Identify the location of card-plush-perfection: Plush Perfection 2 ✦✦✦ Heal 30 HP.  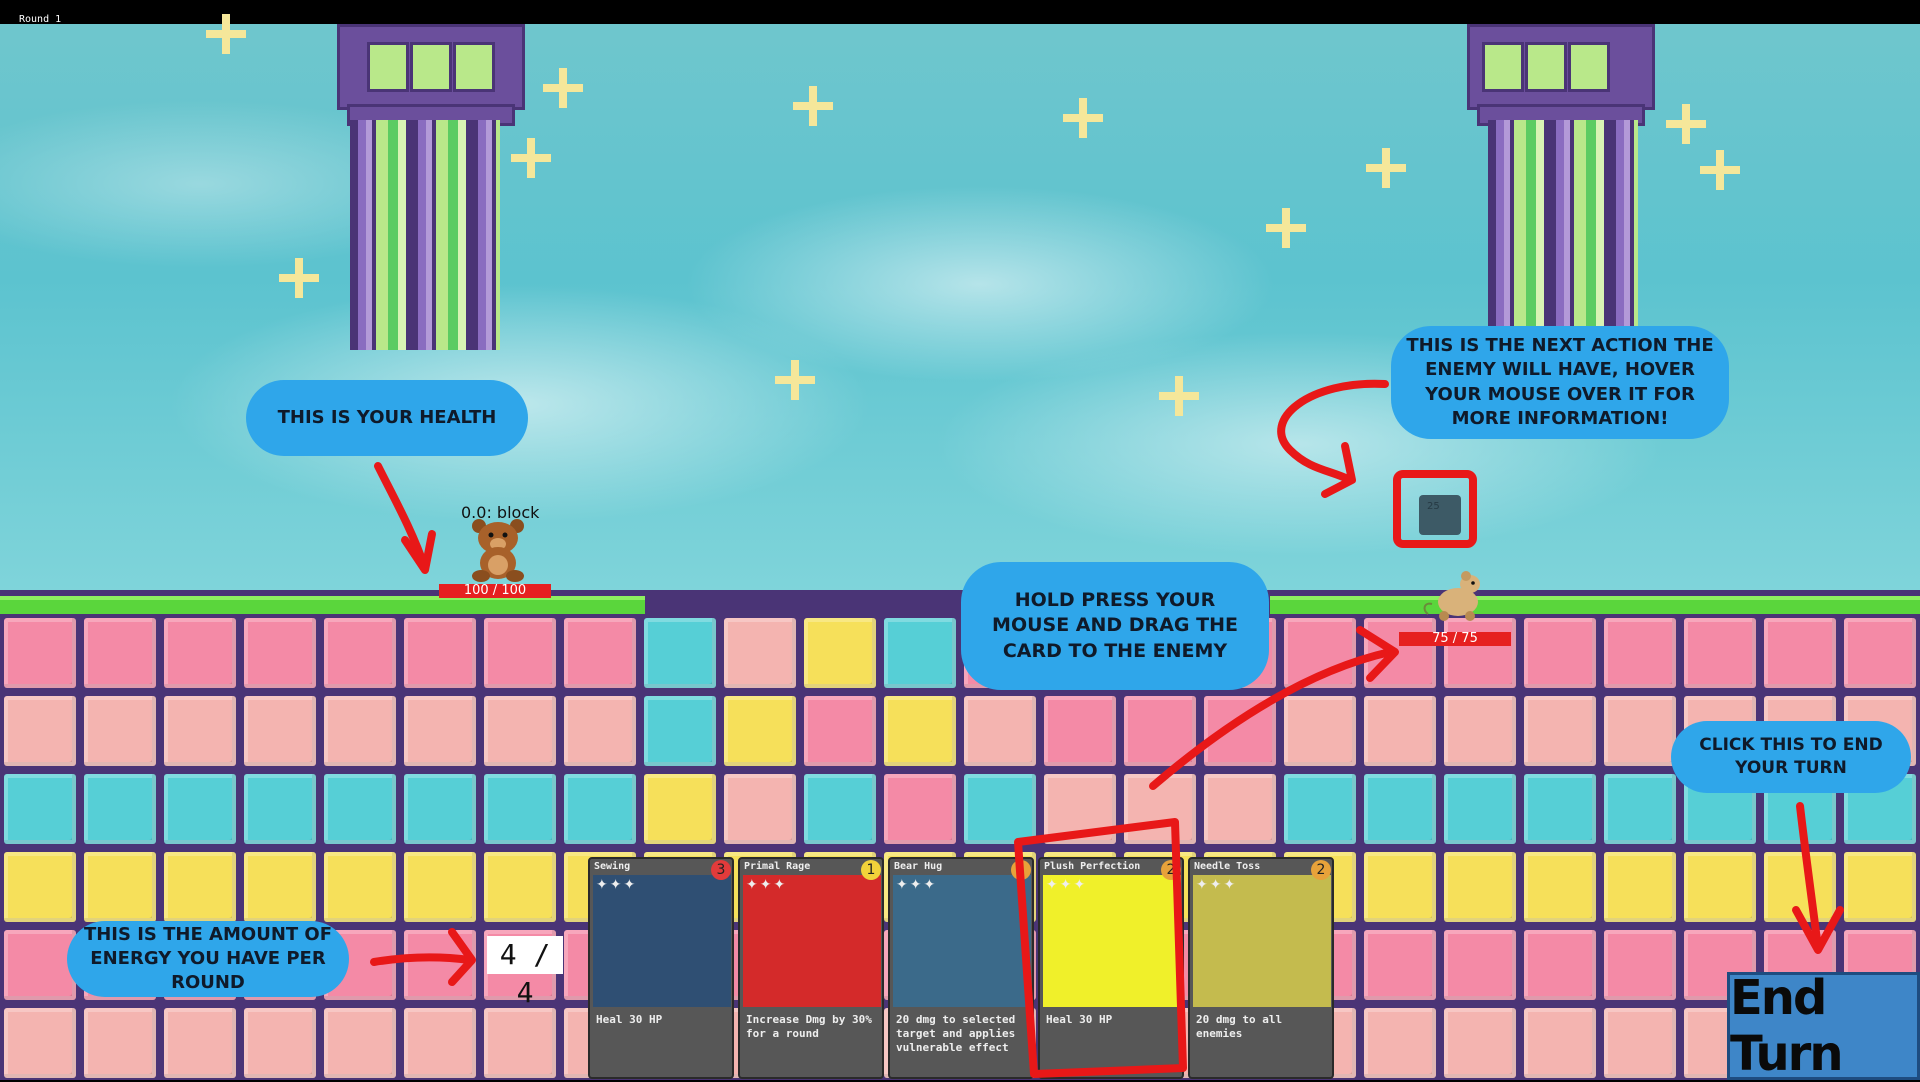
(1111, 968).